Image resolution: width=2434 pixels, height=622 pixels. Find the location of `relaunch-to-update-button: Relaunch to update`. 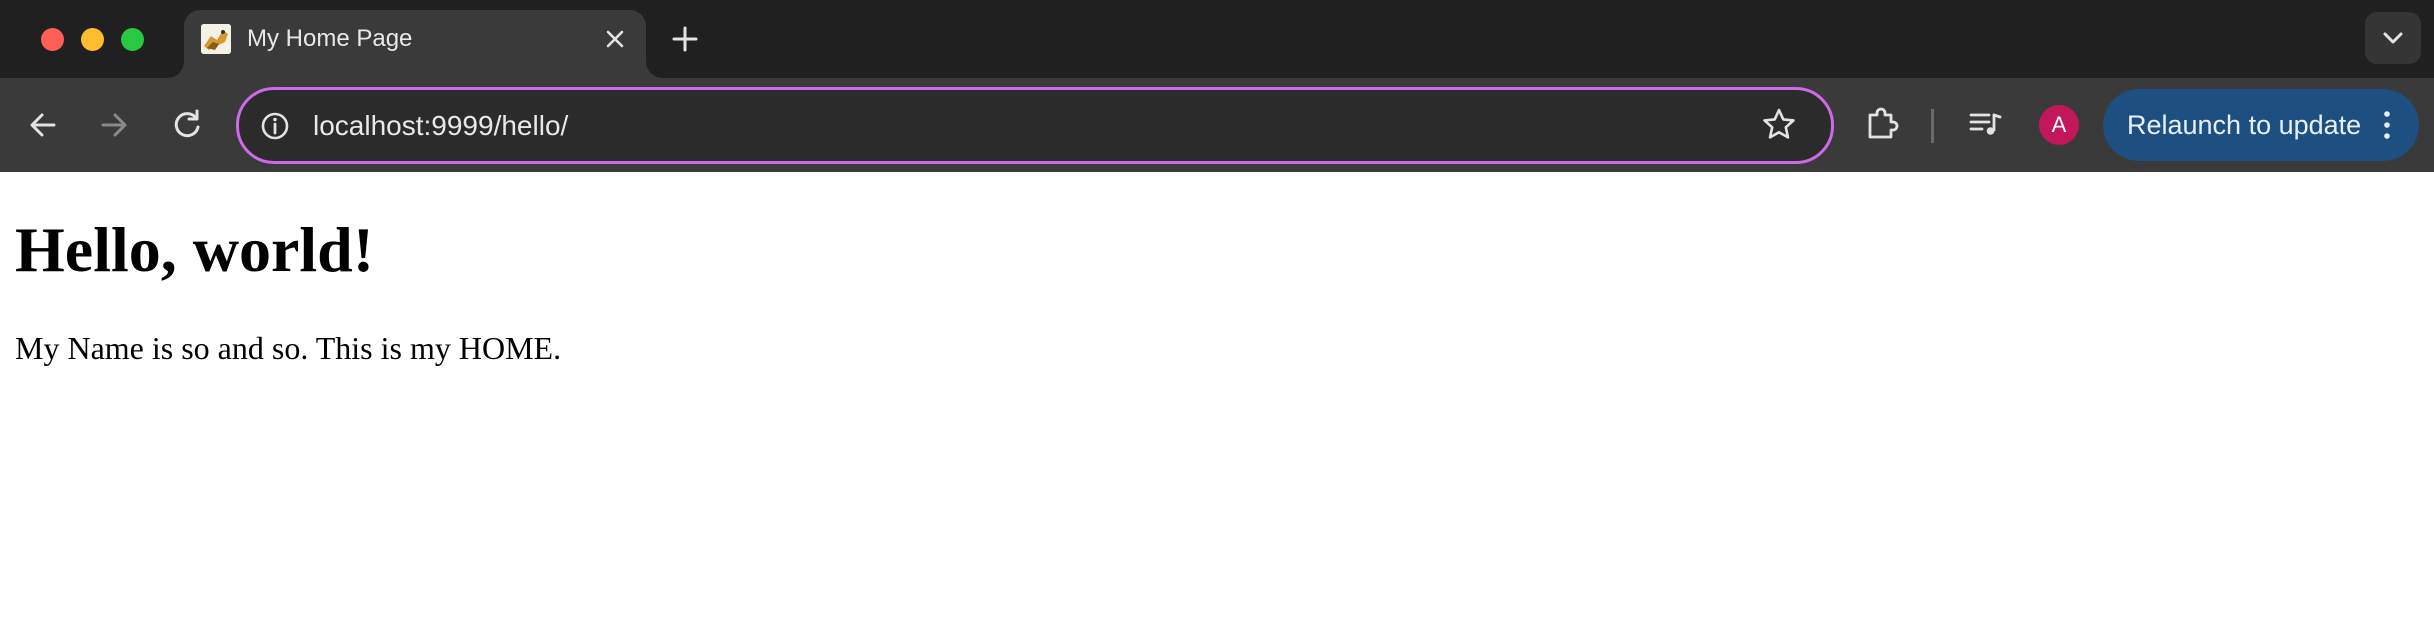

relaunch-to-update-button: Relaunch to update is located at coordinates (2261, 125).